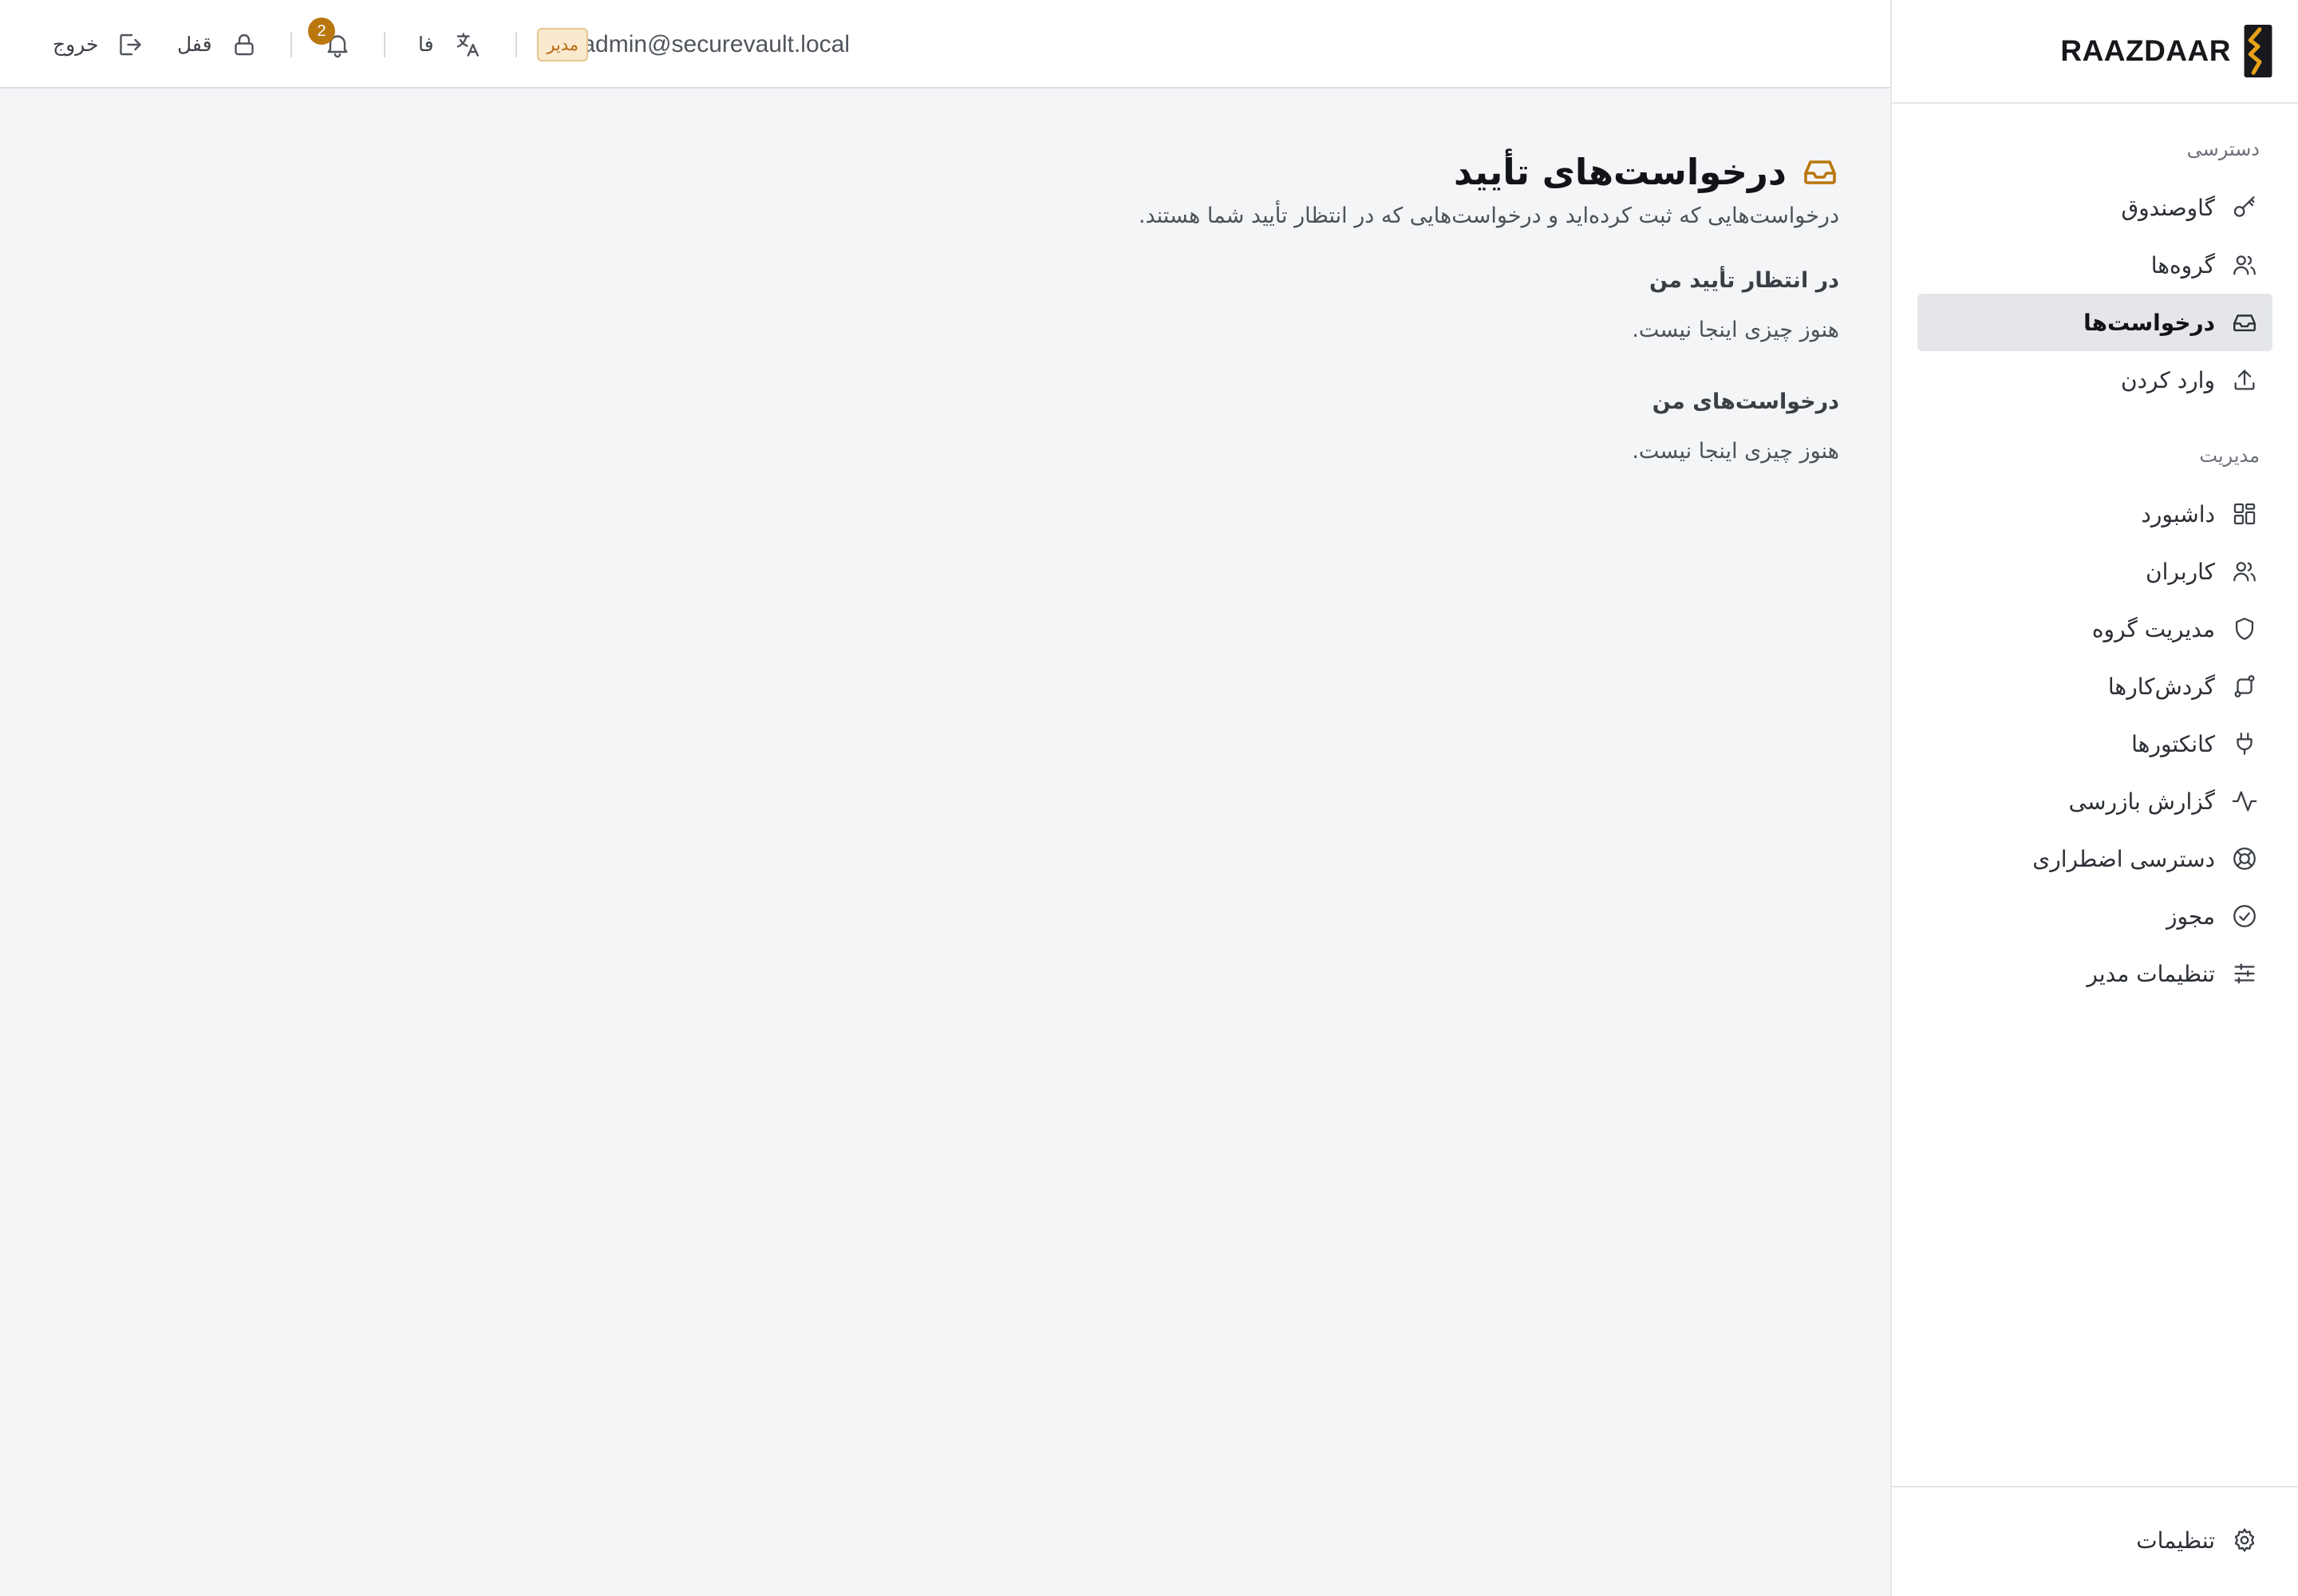  I want to click on nav-admin: داشبورد کاربران مدیریت گروه, so click(2095, 743).